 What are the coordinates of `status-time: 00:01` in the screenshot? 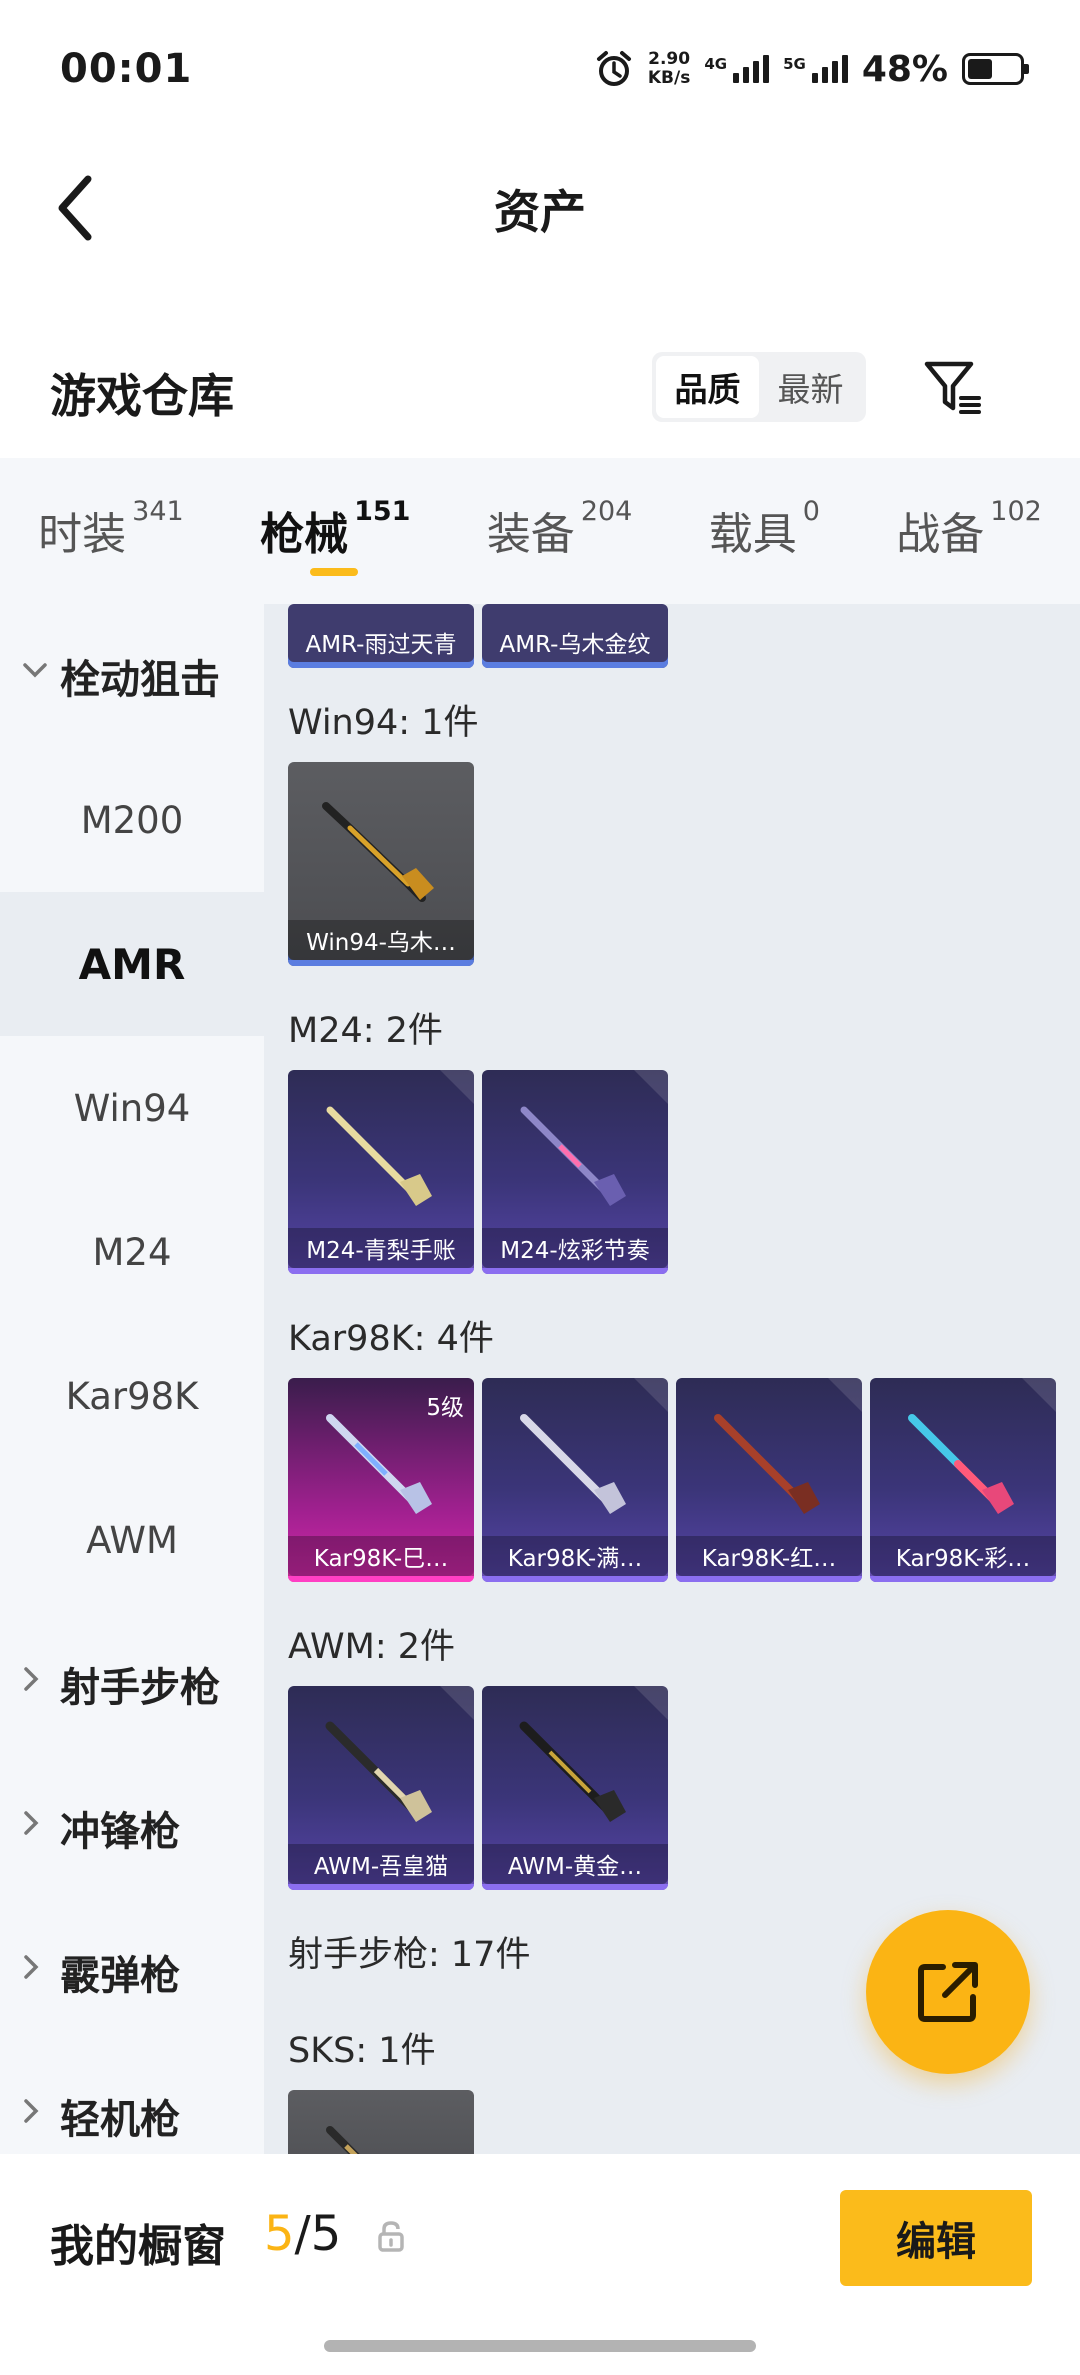 It's located at (126, 69).